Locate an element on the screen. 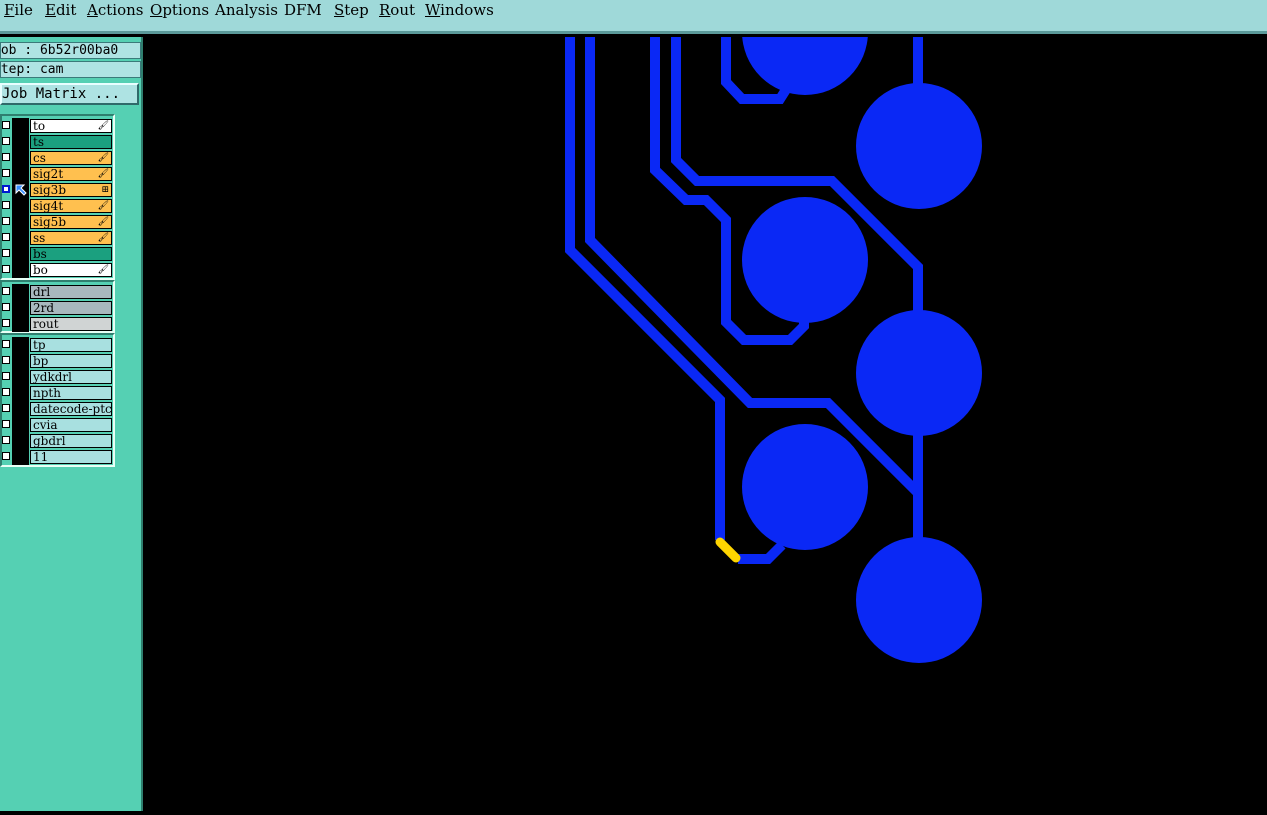  menu-file: File is located at coordinates (18, 10).